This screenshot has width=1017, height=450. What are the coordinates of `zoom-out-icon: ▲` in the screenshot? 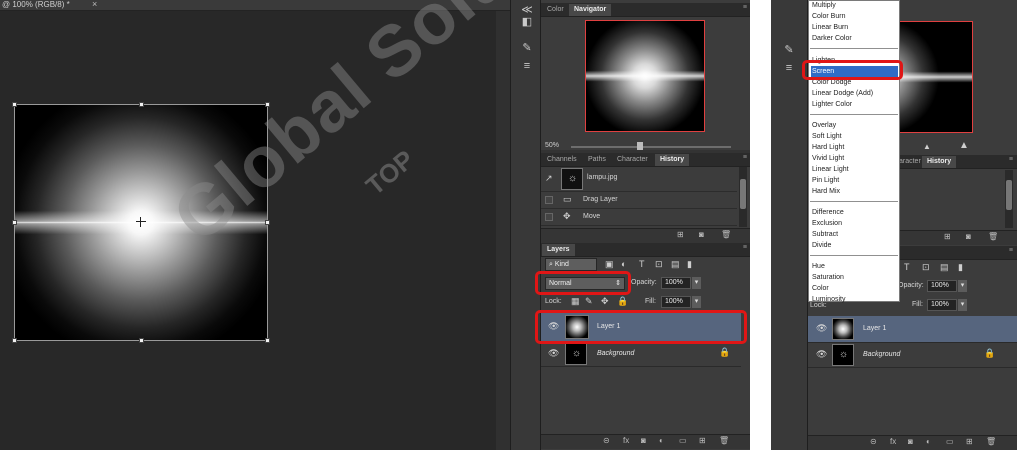 It's located at (927, 146).